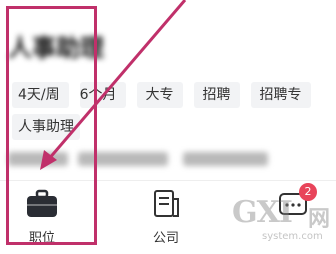 This screenshot has height=254, width=336. I want to click on watermark-brand-cn: 网, so click(318, 219).